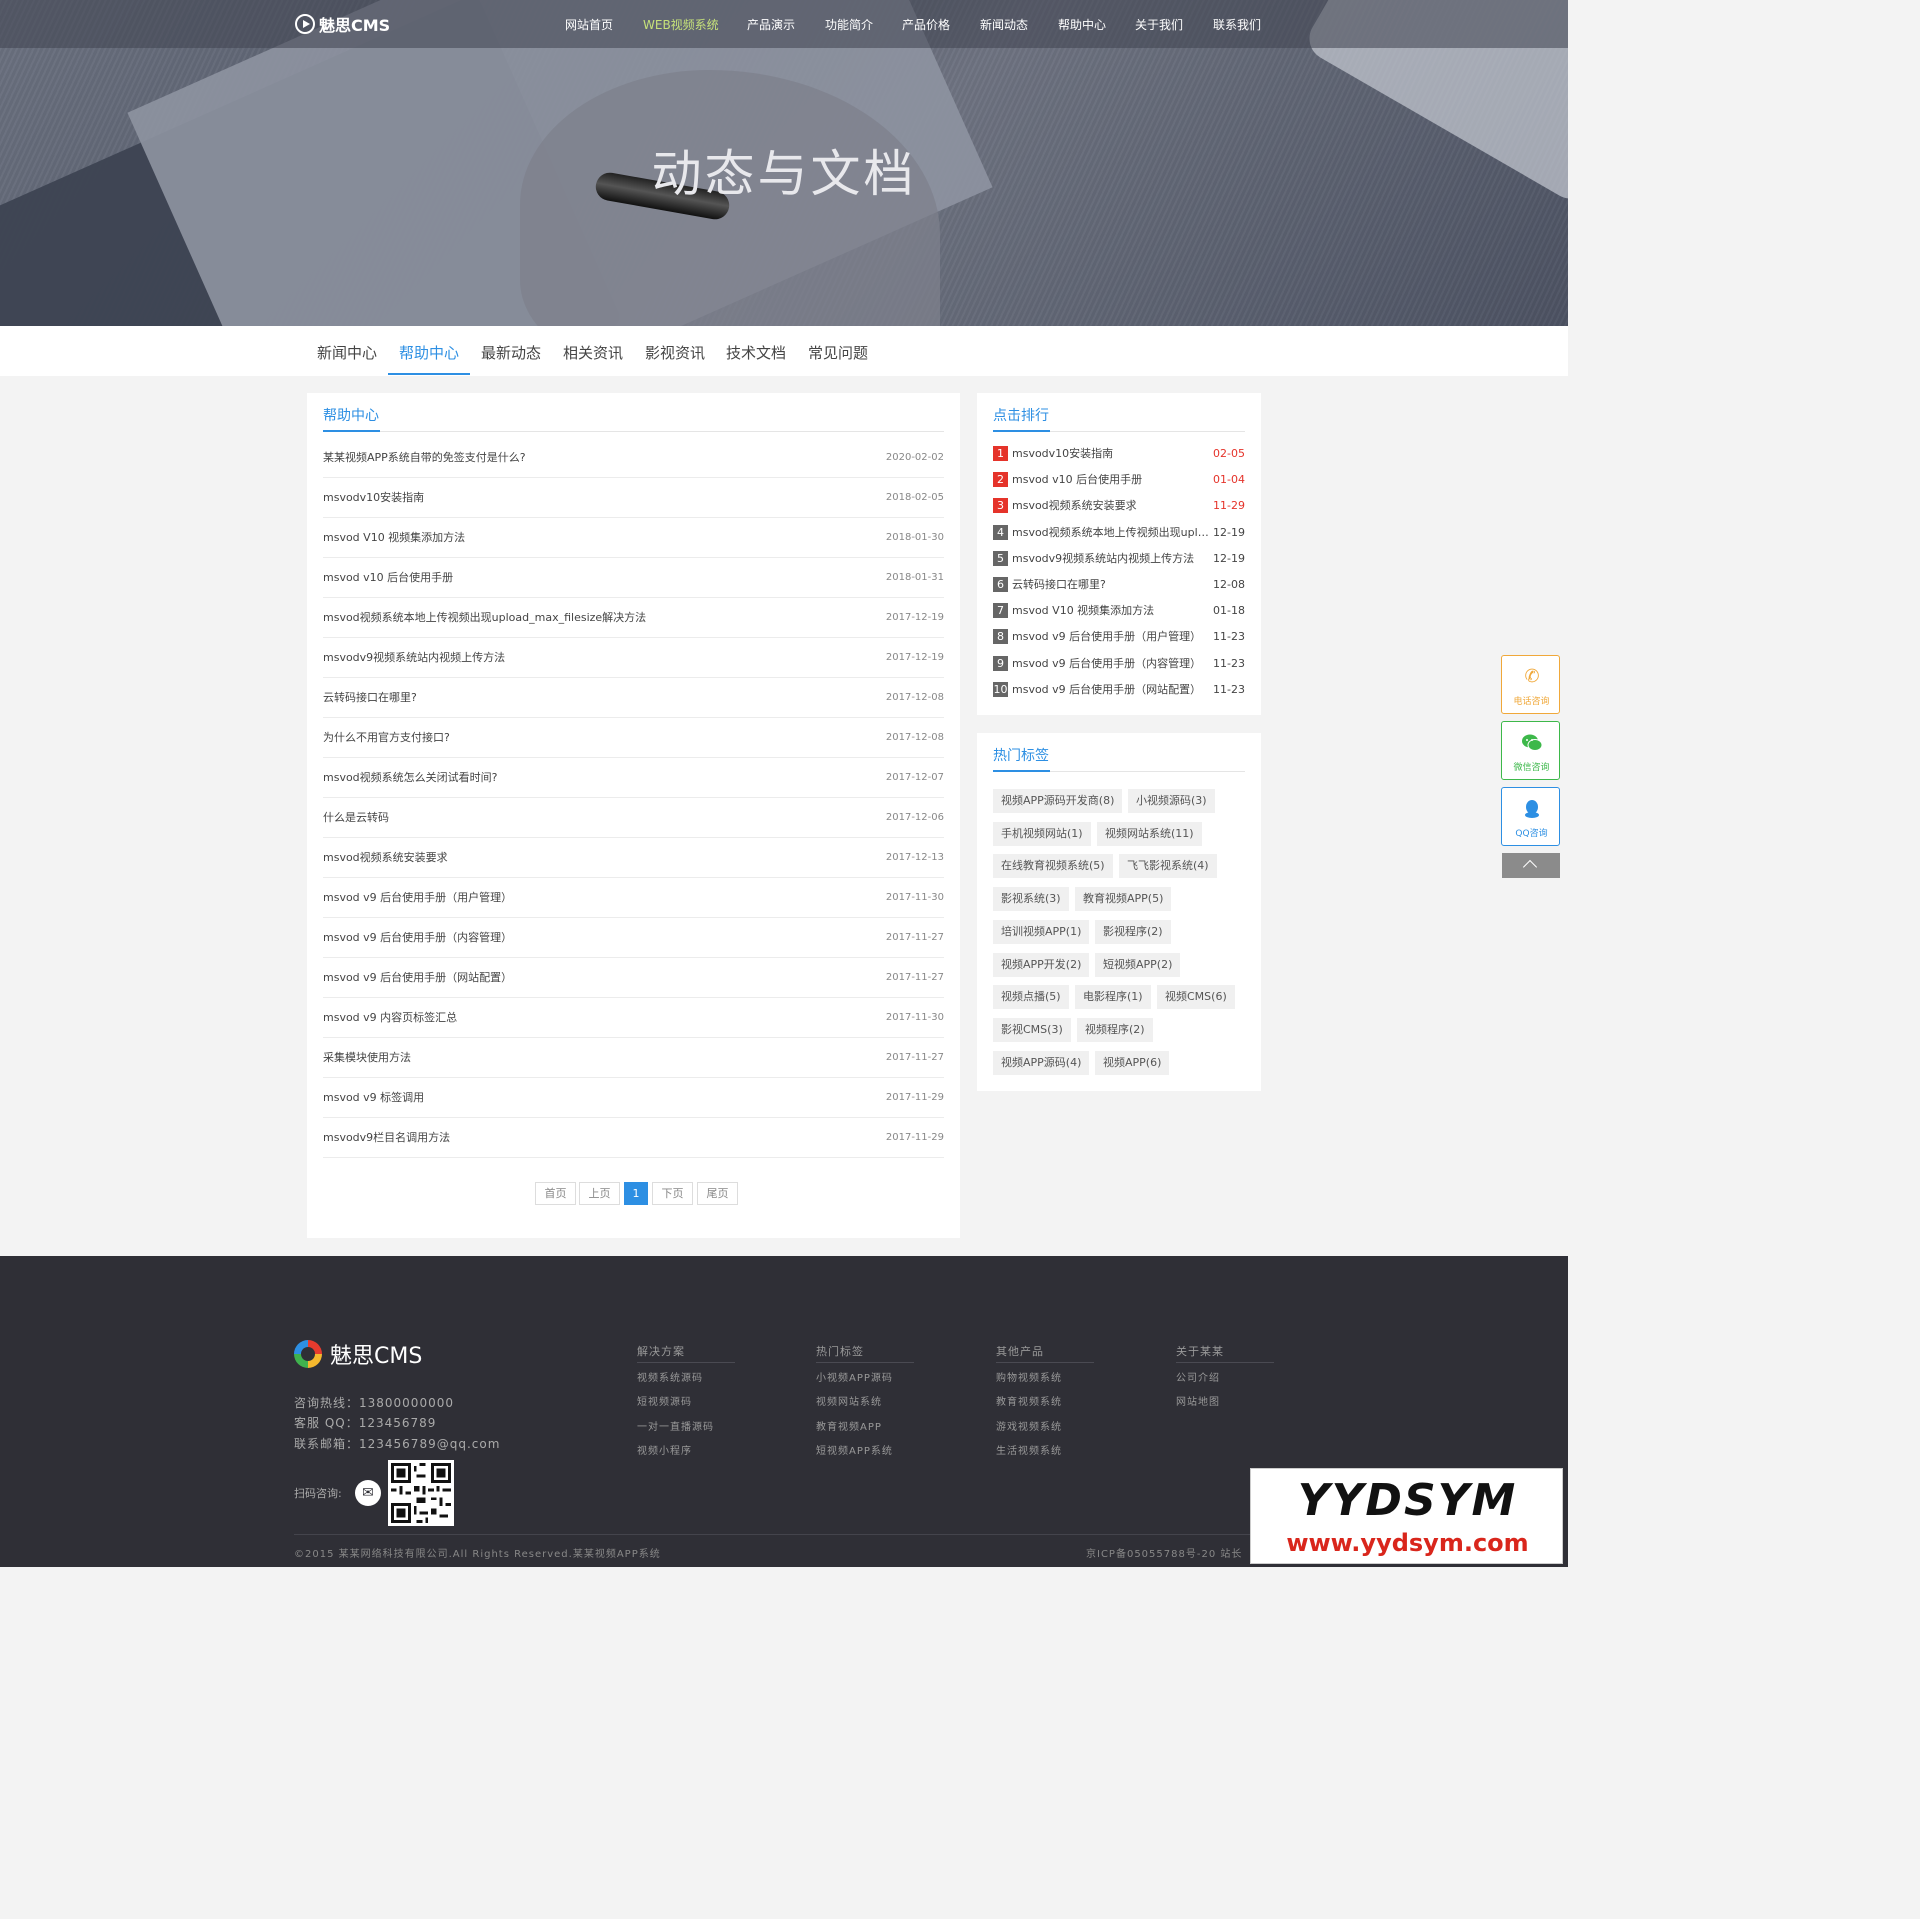 Image resolution: width=1920 pixels, height=1919 pixels. Describe the element at coordinates (1113, 664) in the screenshot. I see `ranking-title: msvod v9 后台使用手册（内容管理）` at that location.